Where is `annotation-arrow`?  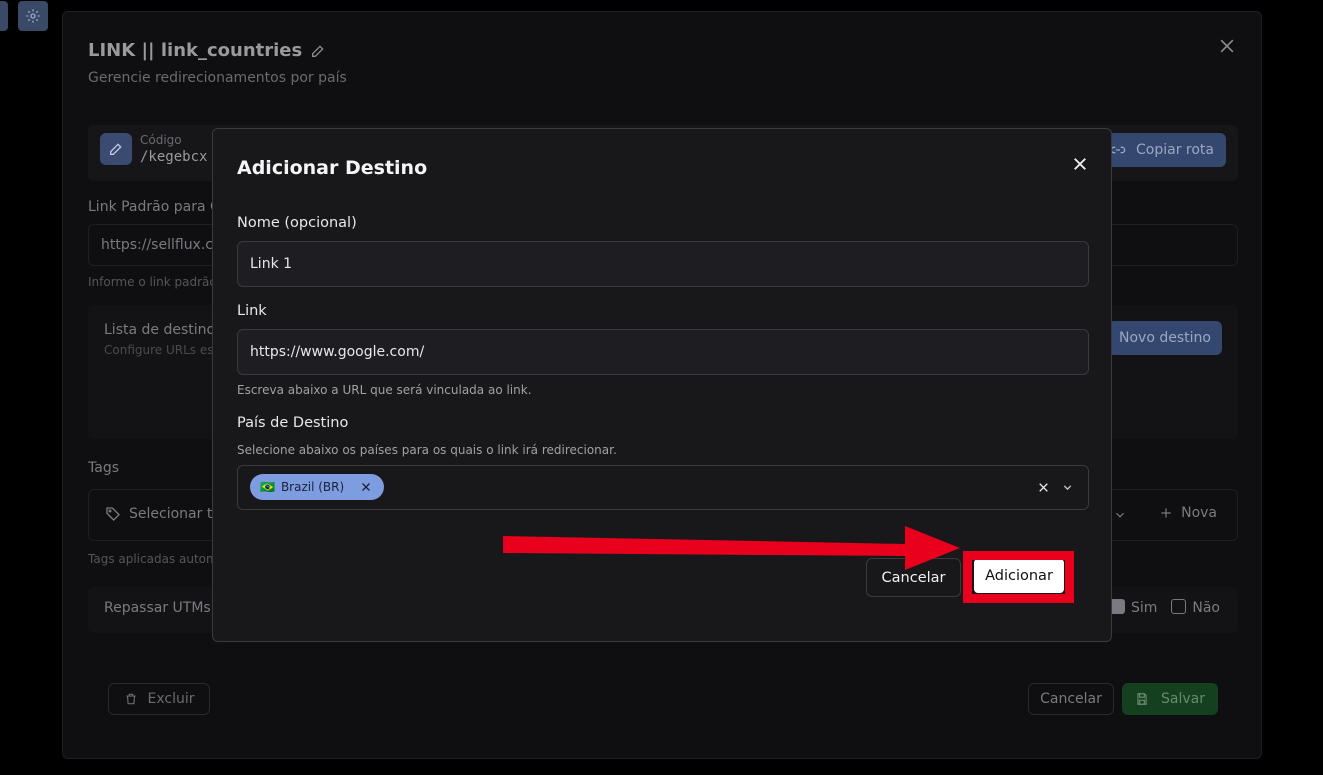
annotation-arrow is located at coordinates (731, 548).